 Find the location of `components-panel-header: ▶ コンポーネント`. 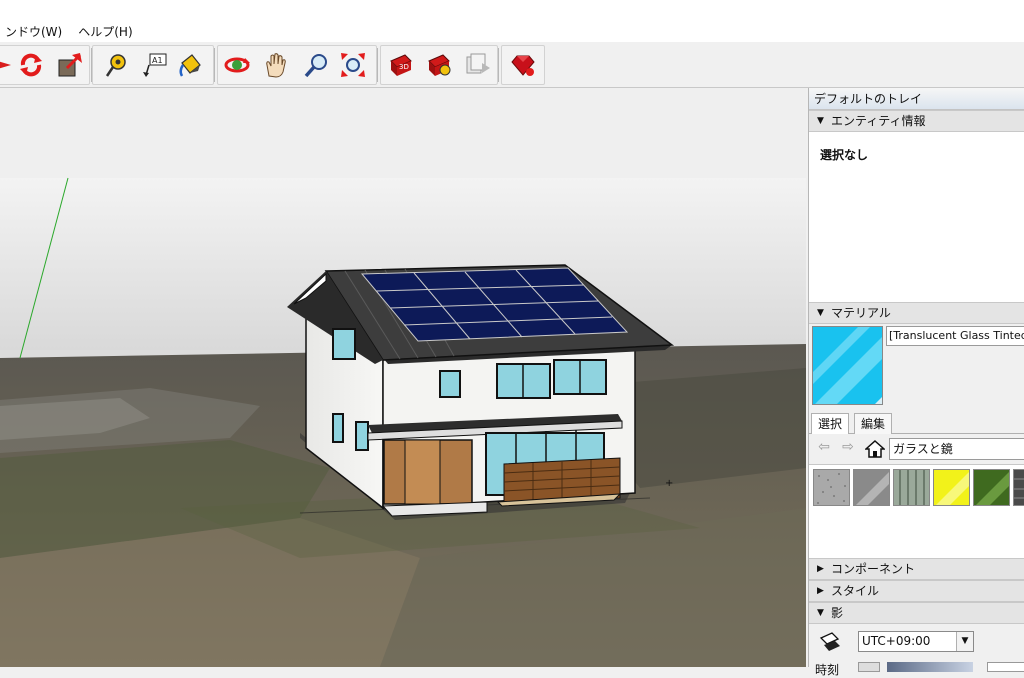

components-panel-header: ▶ コンポーネント is located at coordinates (916, 569).